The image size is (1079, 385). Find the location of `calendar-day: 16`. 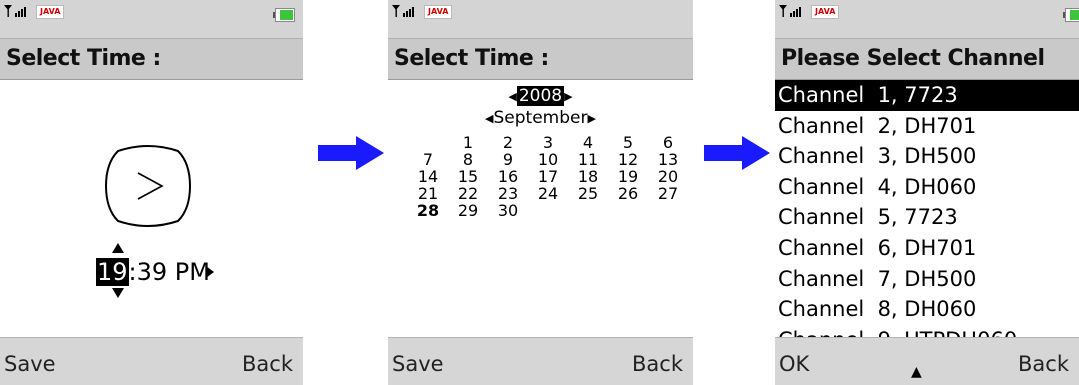

calendar-day: 16 is located at coordinates (508, 176).